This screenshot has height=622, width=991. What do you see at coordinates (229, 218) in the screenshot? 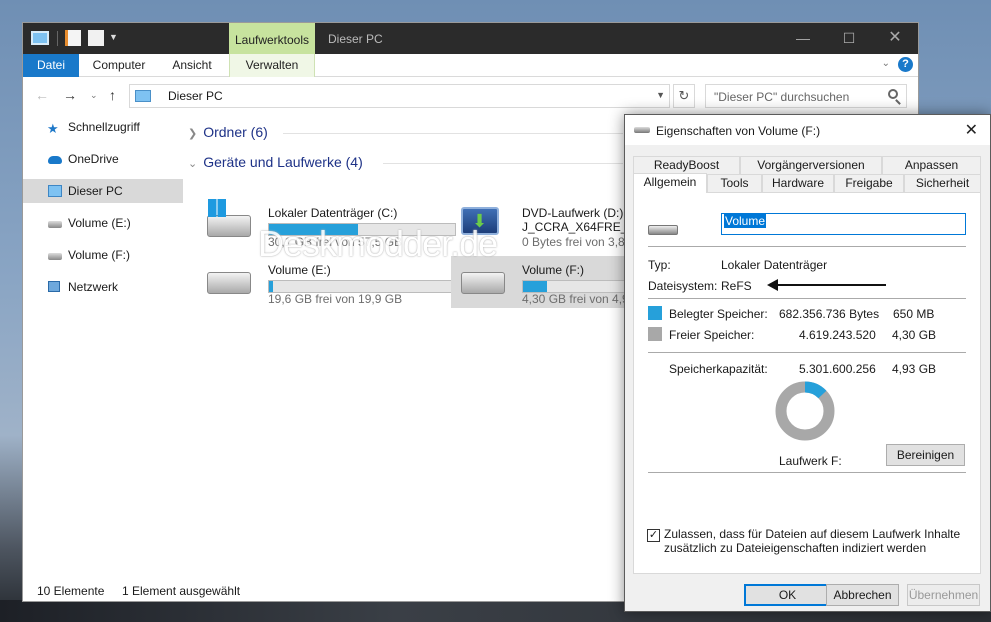
I see `windows-drive-icon` at bounding box center [229, 218].